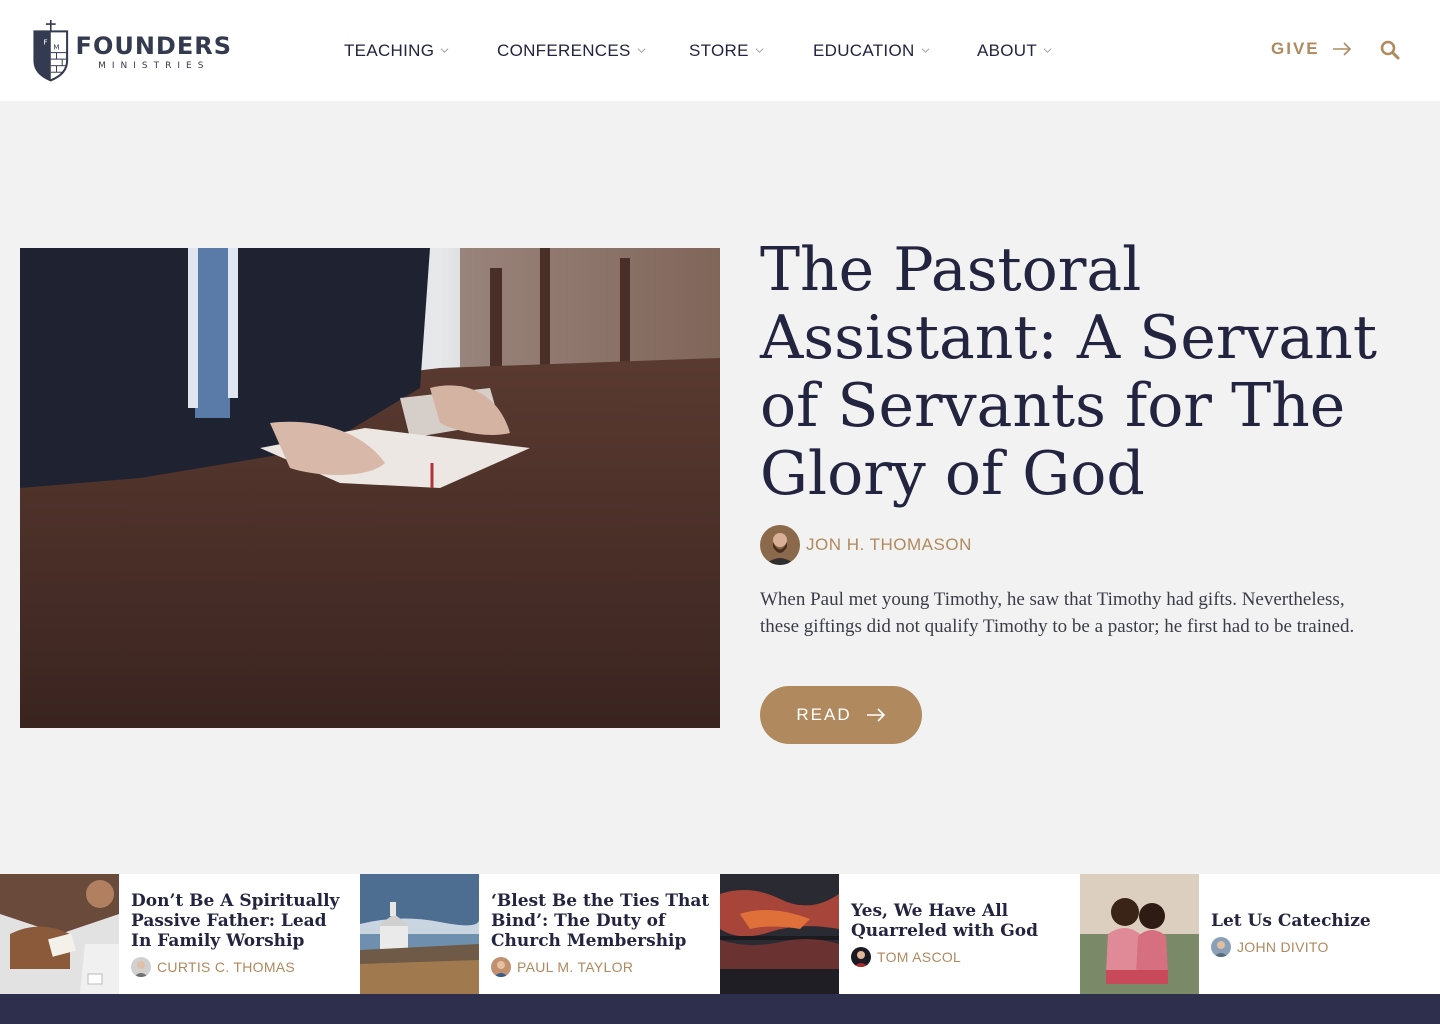 The width and height of the screenshot is (1440, 1024). I want to click on give-label: GIVE, so click(1295, 48).